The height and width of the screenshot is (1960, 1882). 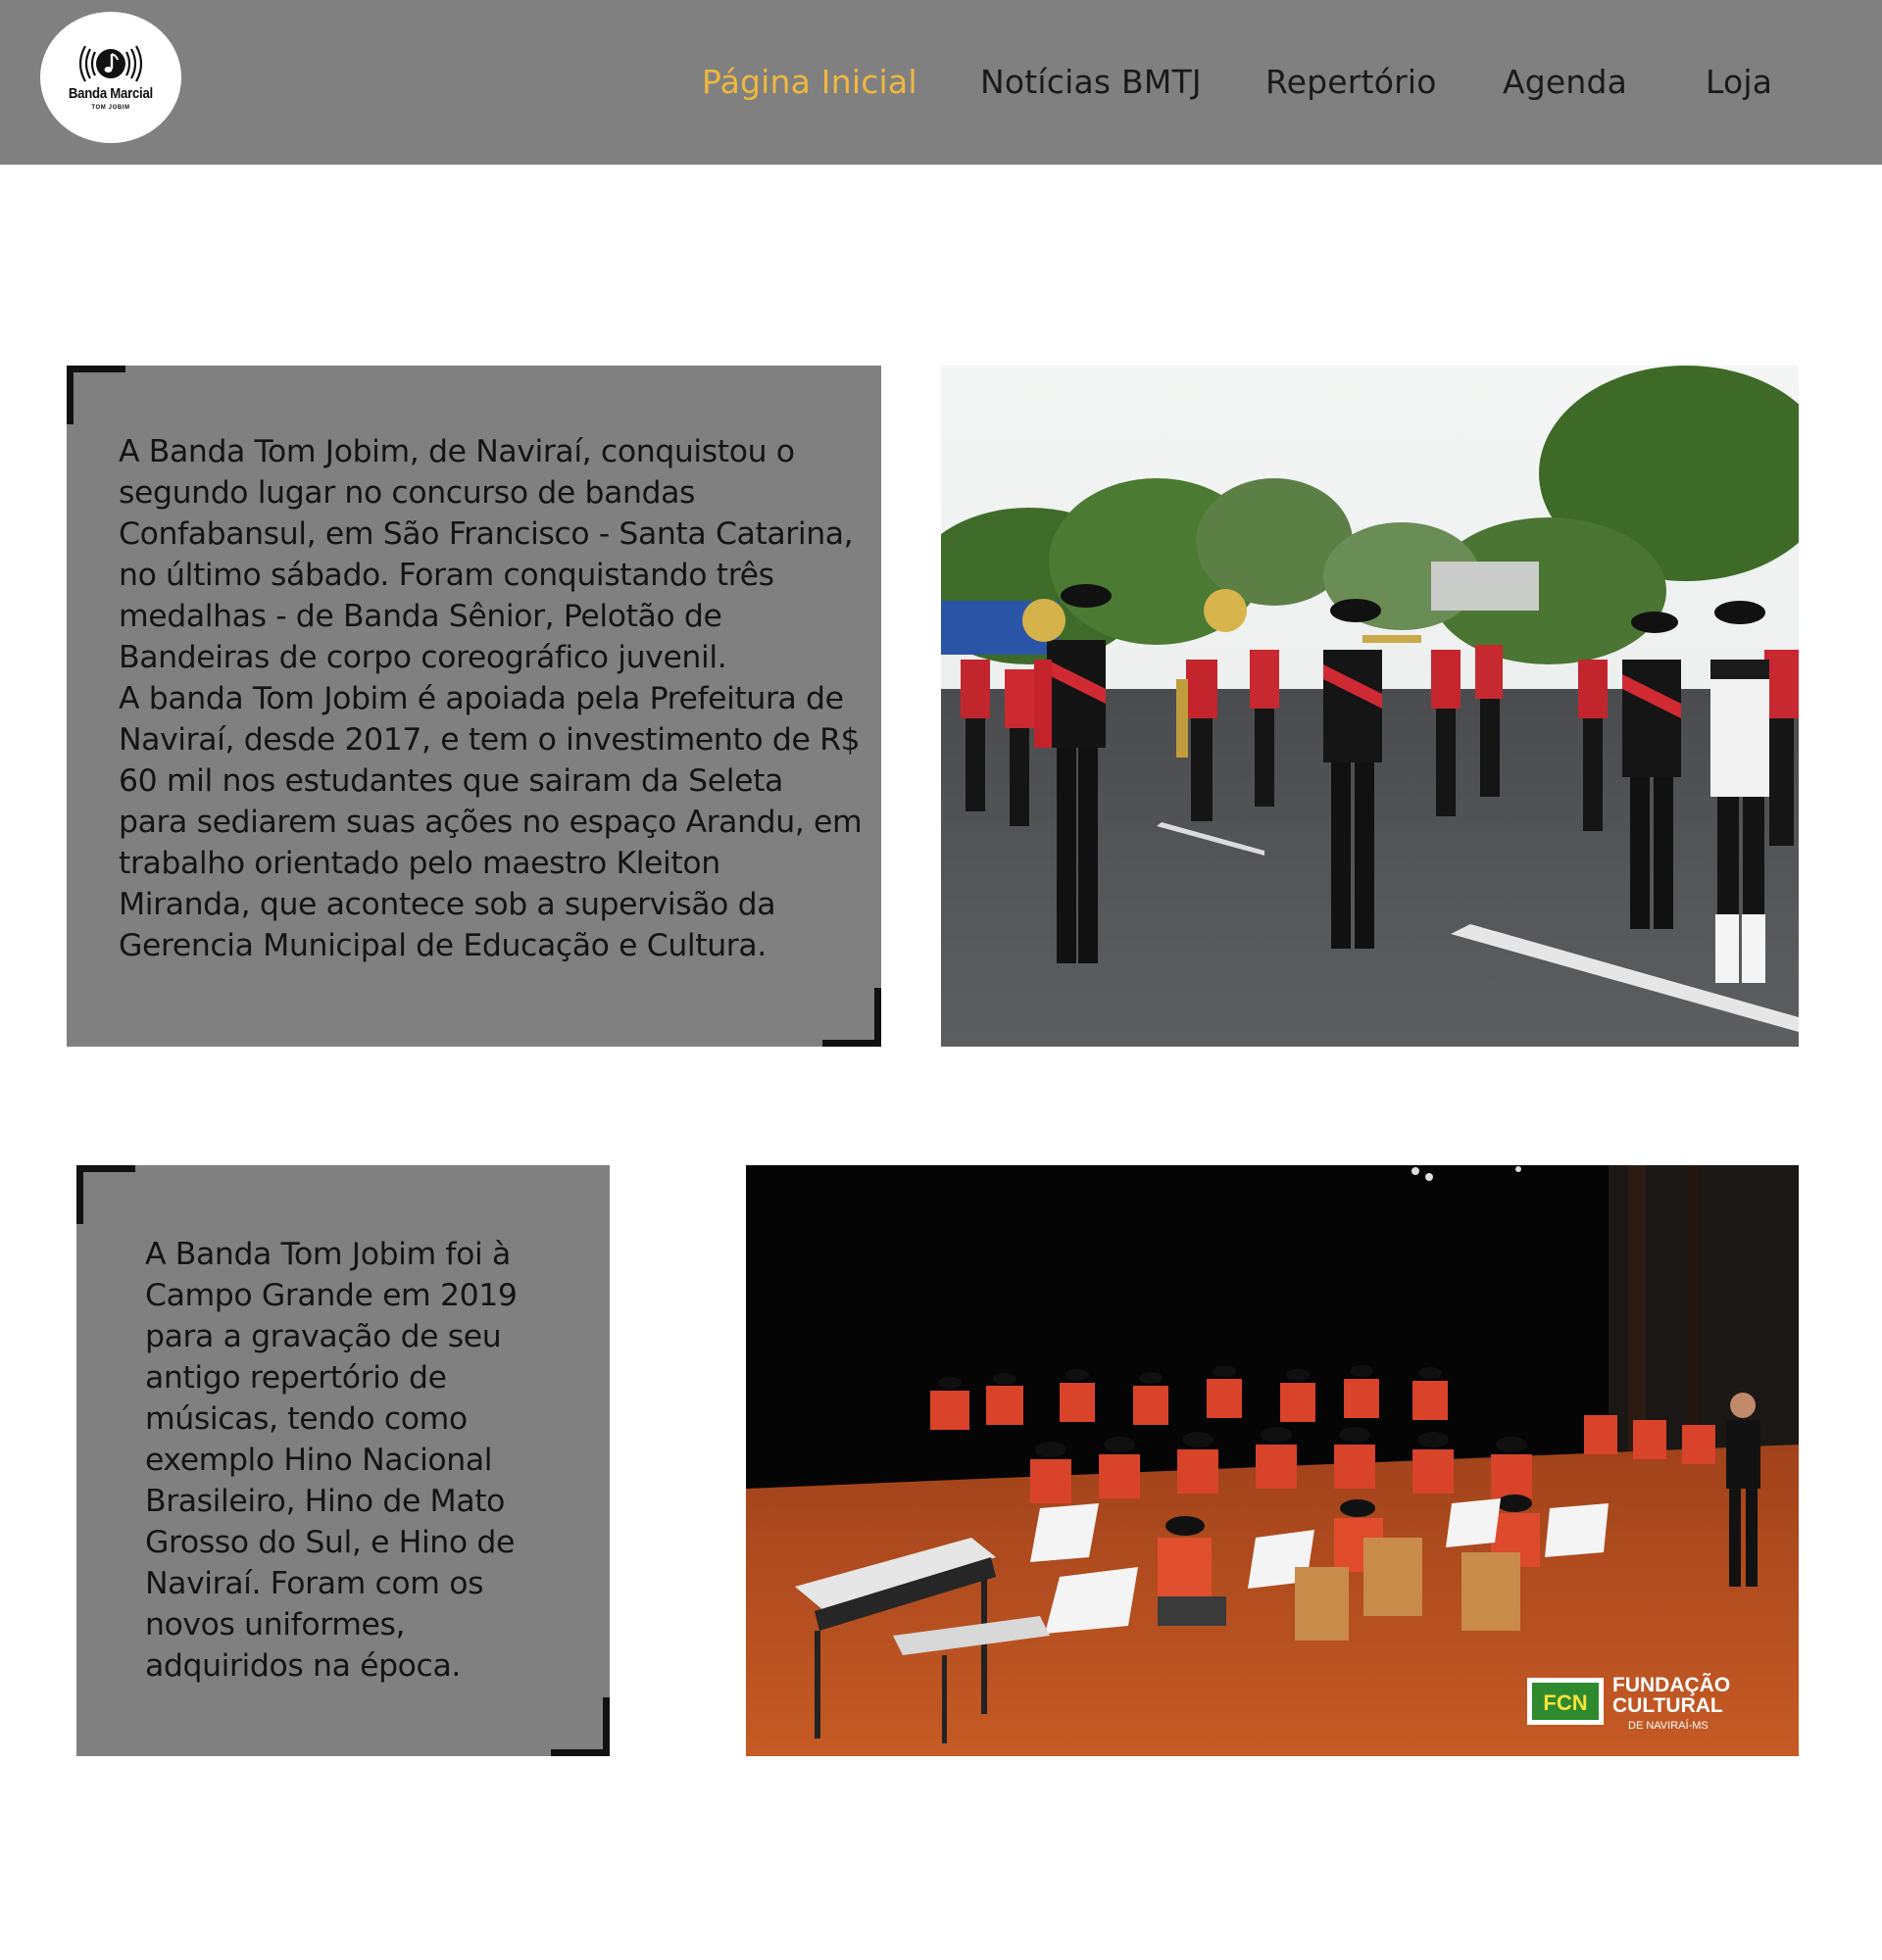 I want to click on nav-noticias-bmtj: Notícias BMTJ, so click(x=1091, y=82).